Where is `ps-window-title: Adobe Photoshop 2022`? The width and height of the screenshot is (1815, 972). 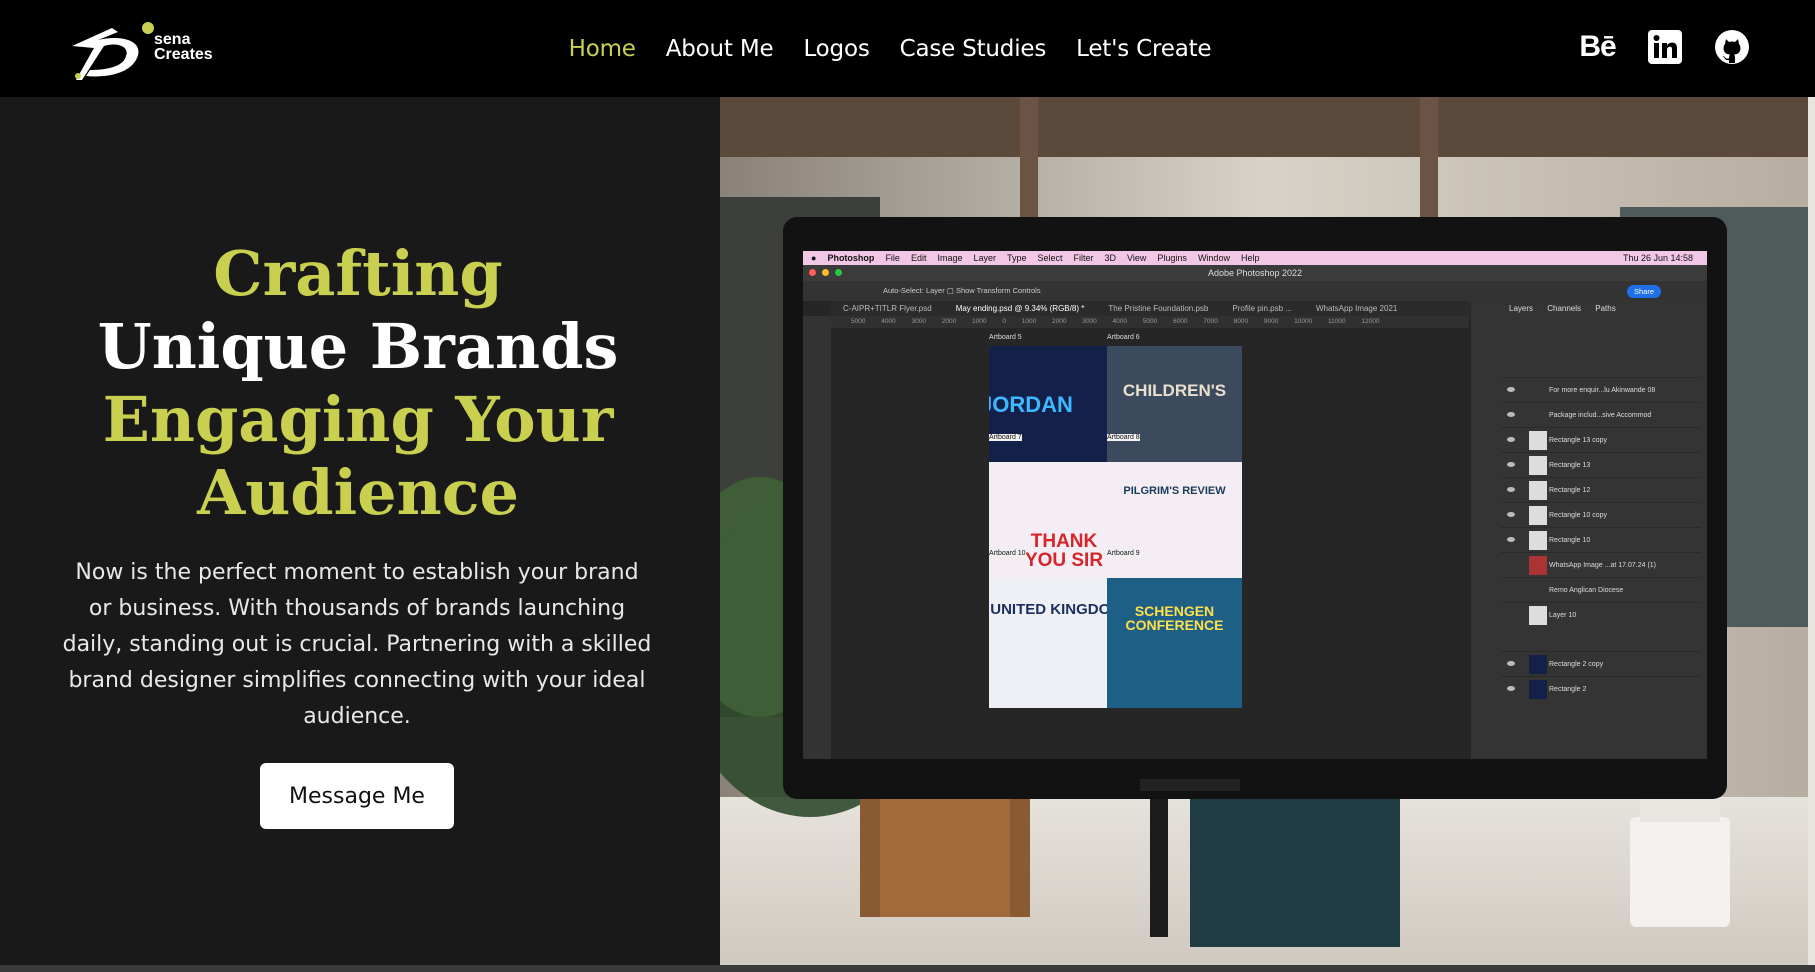
ps-window-title: Adobe Photoshop 2022 is located at coordinates (1255, 273).